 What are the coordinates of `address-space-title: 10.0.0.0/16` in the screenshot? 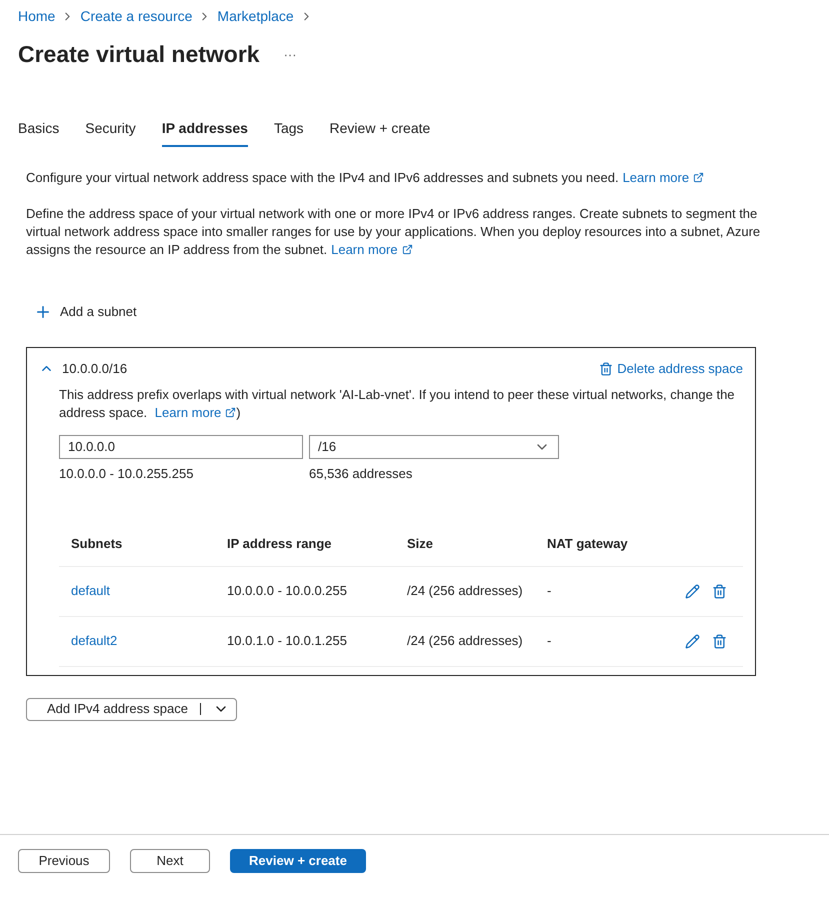 It's located at (95, 369).